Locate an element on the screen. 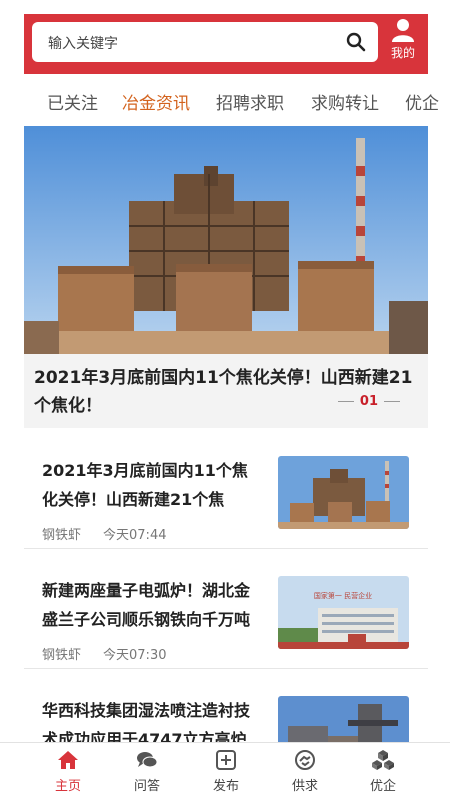 This screenshot has width=450, height=800. hero-title: 2021年3月底前国内11个焦化关停！山西新建21个焦化！ is located at coordinates (226, 392).